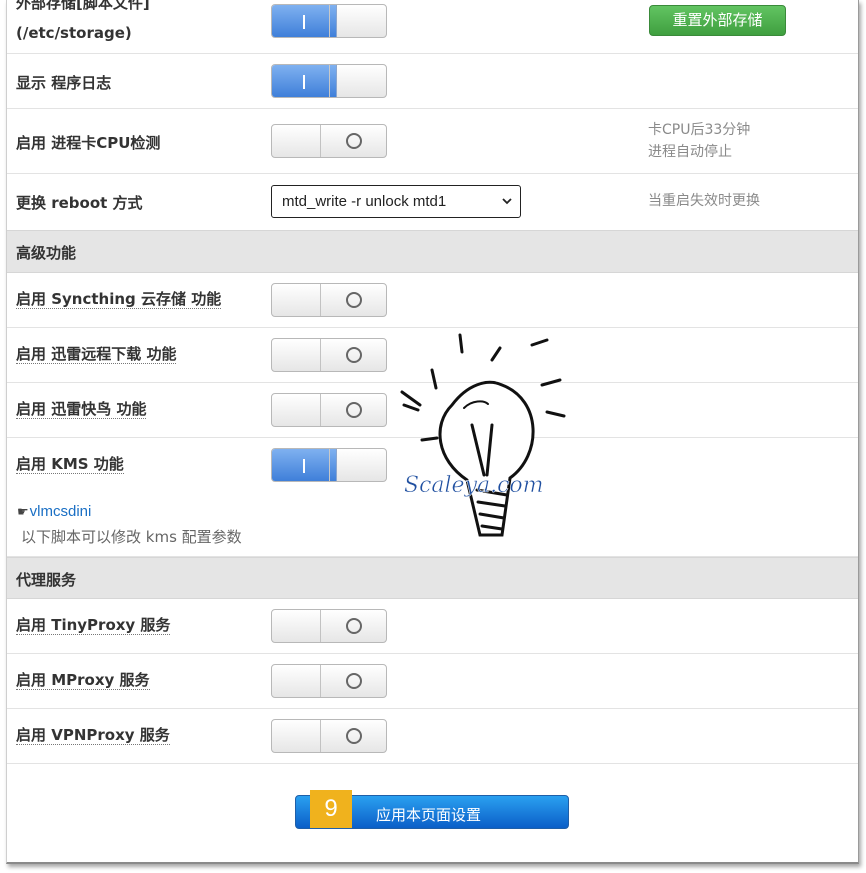  I want to click on storage-toggle, so click(329, 21).